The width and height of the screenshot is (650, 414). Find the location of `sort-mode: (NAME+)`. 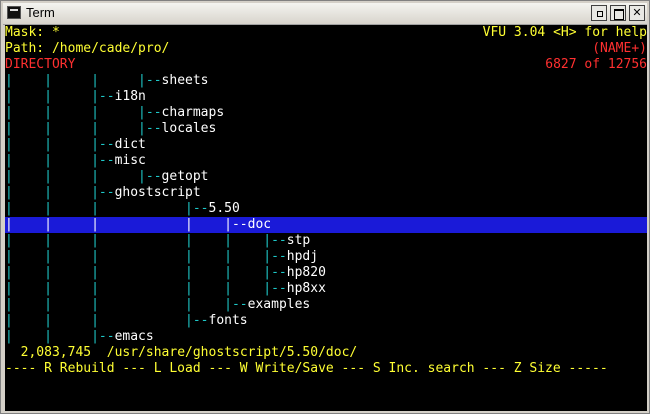

sort-mode: (NAME+) is located at coordinates (619, 48).